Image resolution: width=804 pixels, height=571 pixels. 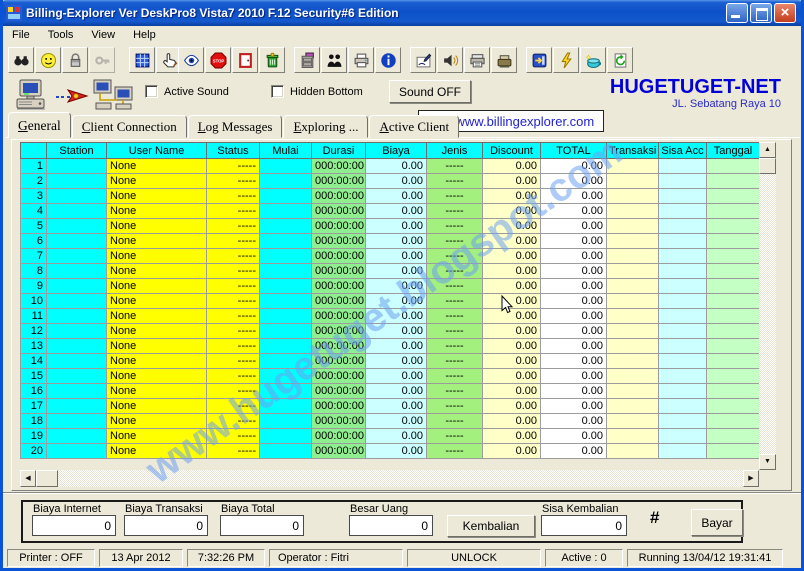 What do you see at coordinates (21, 60) in the screenshot?
I see `find-button` at bounding box center [21, 60].